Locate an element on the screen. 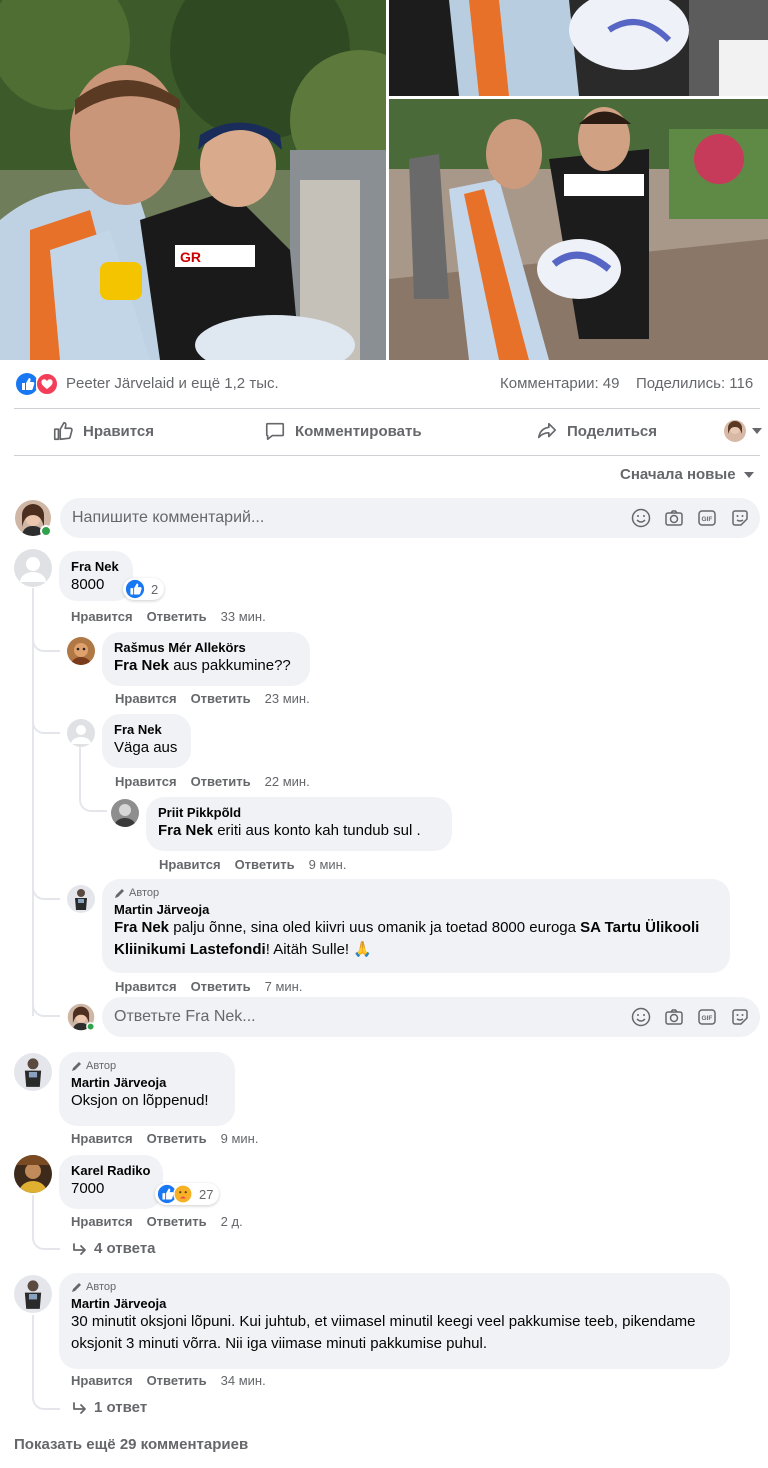 This screenshot has width=768, height=1468. comment-actions: Нравится Ответить 34 мин. is located at coordinates (168, 1380).